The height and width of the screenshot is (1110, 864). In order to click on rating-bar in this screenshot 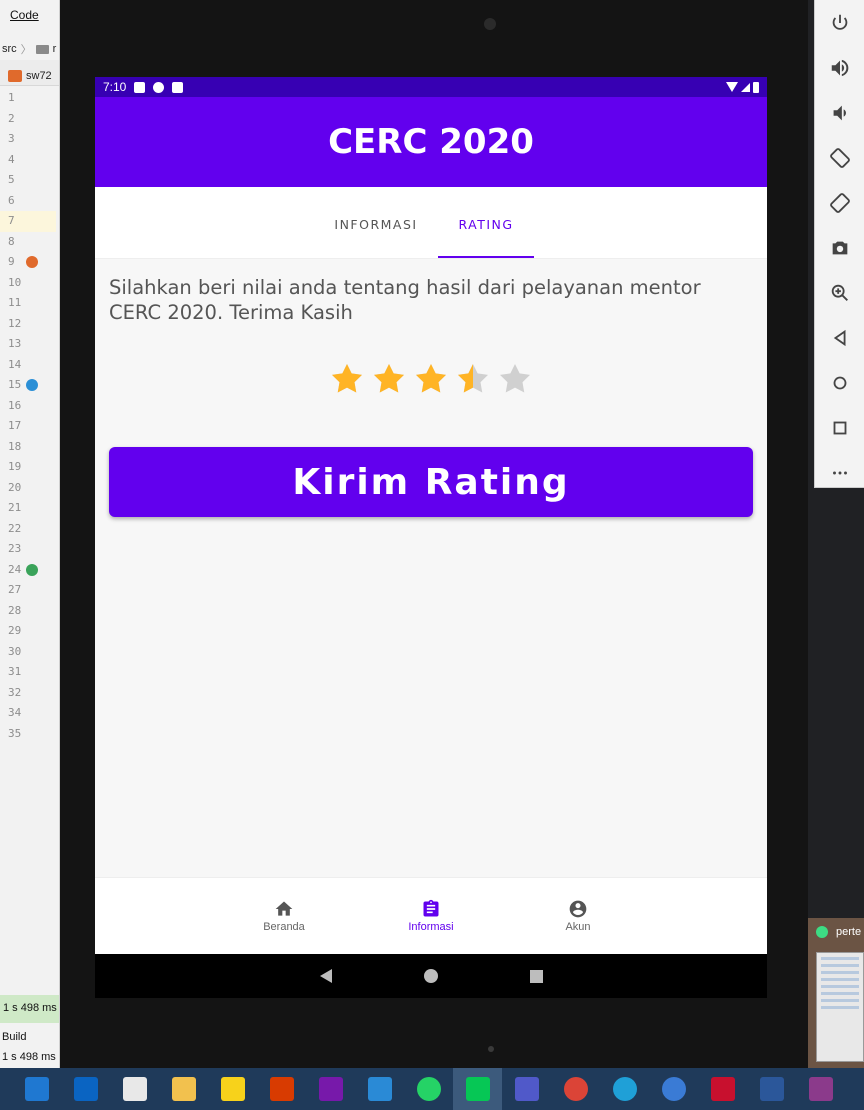, I will do `click(431, 379)`.